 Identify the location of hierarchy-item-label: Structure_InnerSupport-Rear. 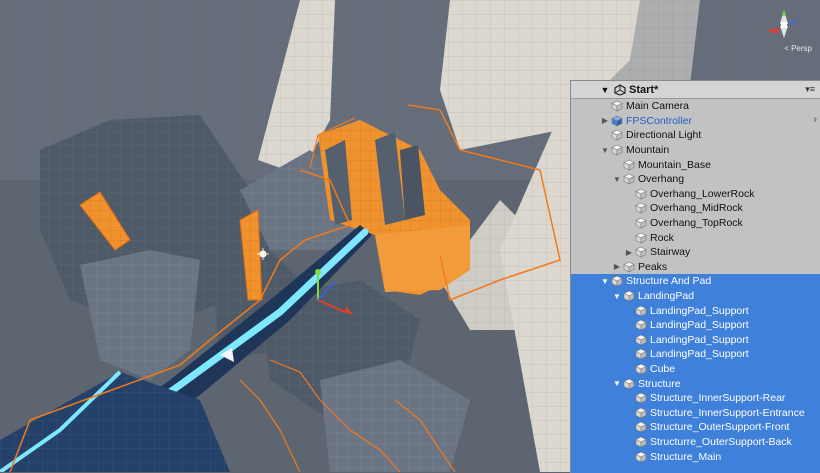
(718, 398).